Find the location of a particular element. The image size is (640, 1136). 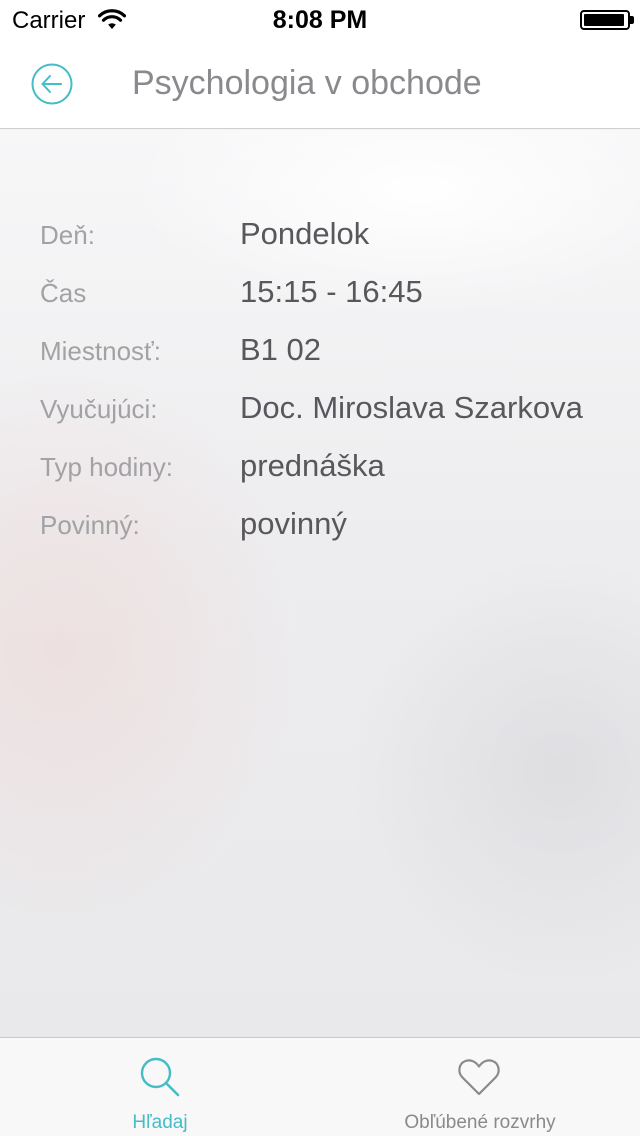

detail-label: Typ hodiny: is located at coordinates (106, 467).